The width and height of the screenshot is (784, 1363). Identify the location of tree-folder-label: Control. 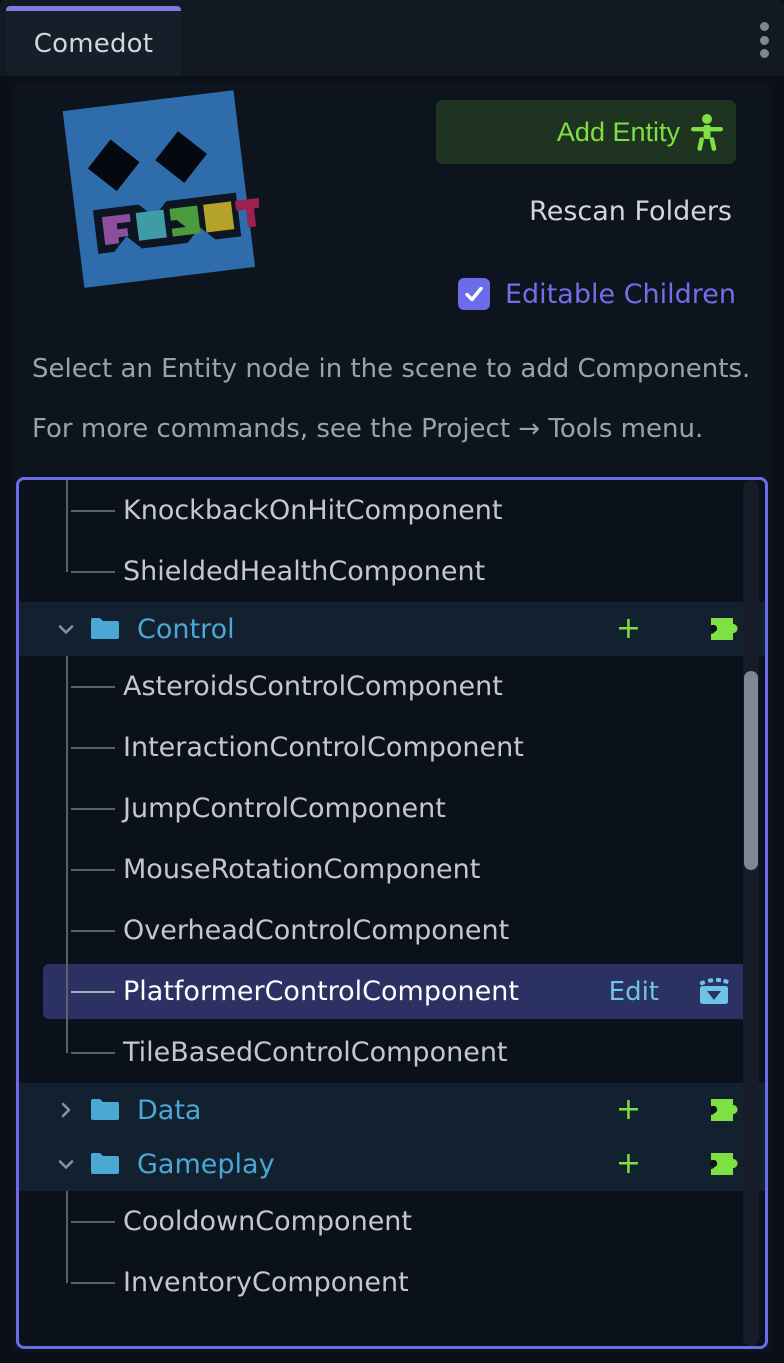
(186, 629).